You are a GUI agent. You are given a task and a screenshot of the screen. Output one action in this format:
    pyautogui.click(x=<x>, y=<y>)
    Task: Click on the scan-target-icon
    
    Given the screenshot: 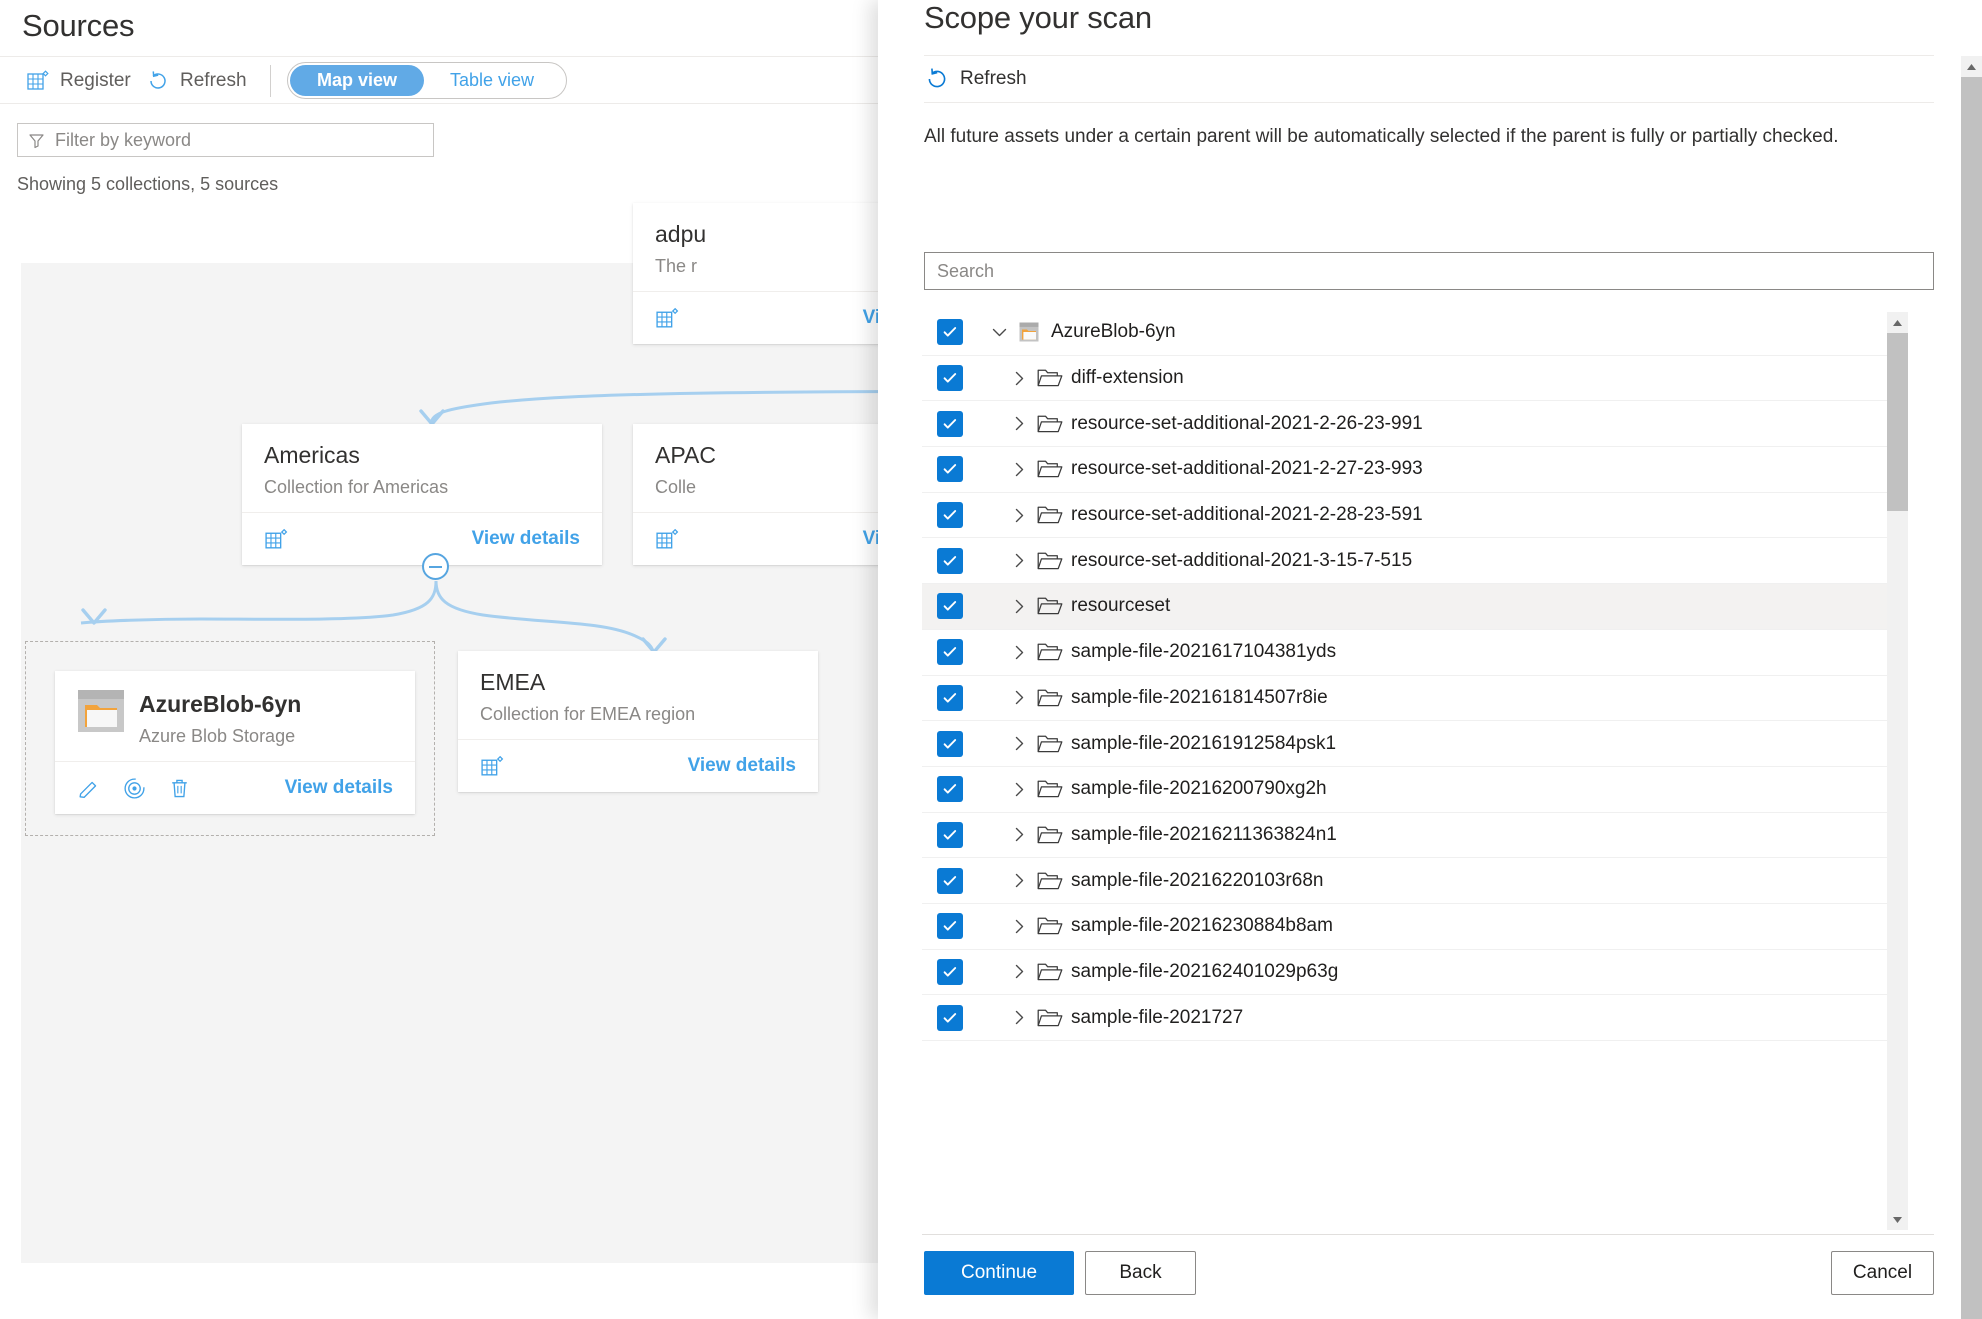 What is the action you would take?
    pyautogui.click(x=134, y=788)
    